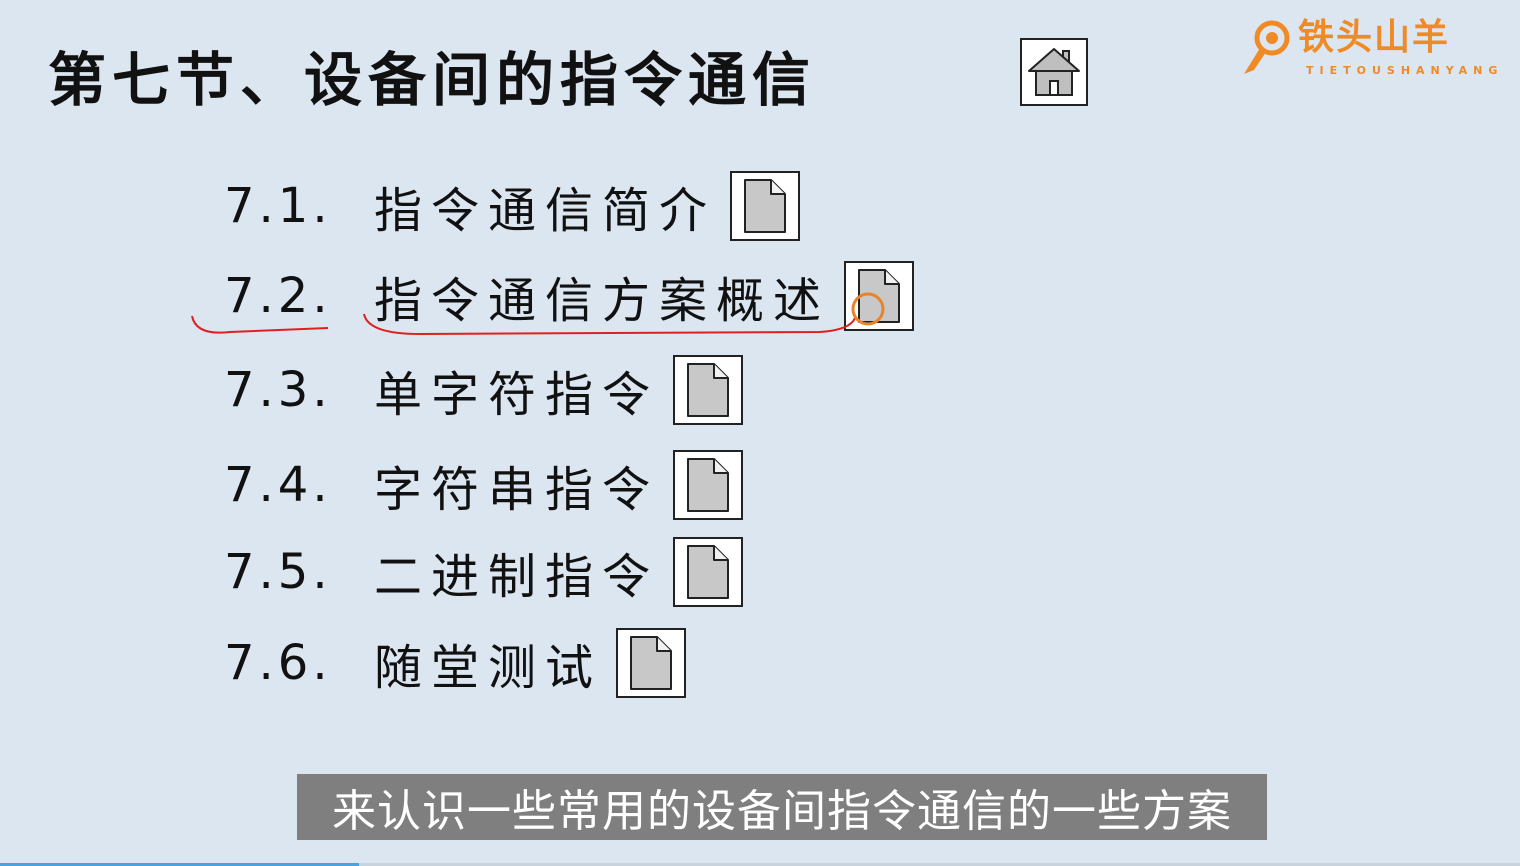 This screenshot has width=1520, height=866. Describe the element at coordinates (1267, 47) in the screenshot. I see `goat-logo-icon` at that location.